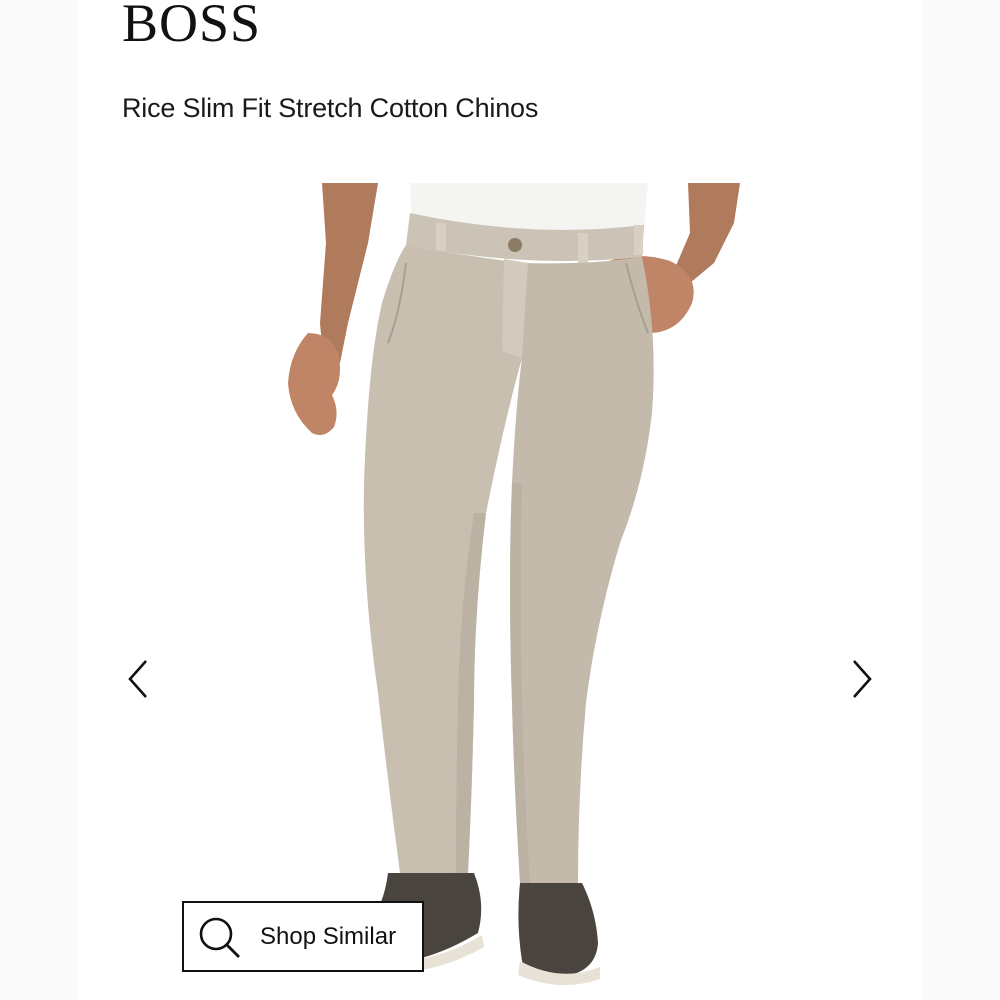  I want to click on chevron-left-icon, so click(137, 679).